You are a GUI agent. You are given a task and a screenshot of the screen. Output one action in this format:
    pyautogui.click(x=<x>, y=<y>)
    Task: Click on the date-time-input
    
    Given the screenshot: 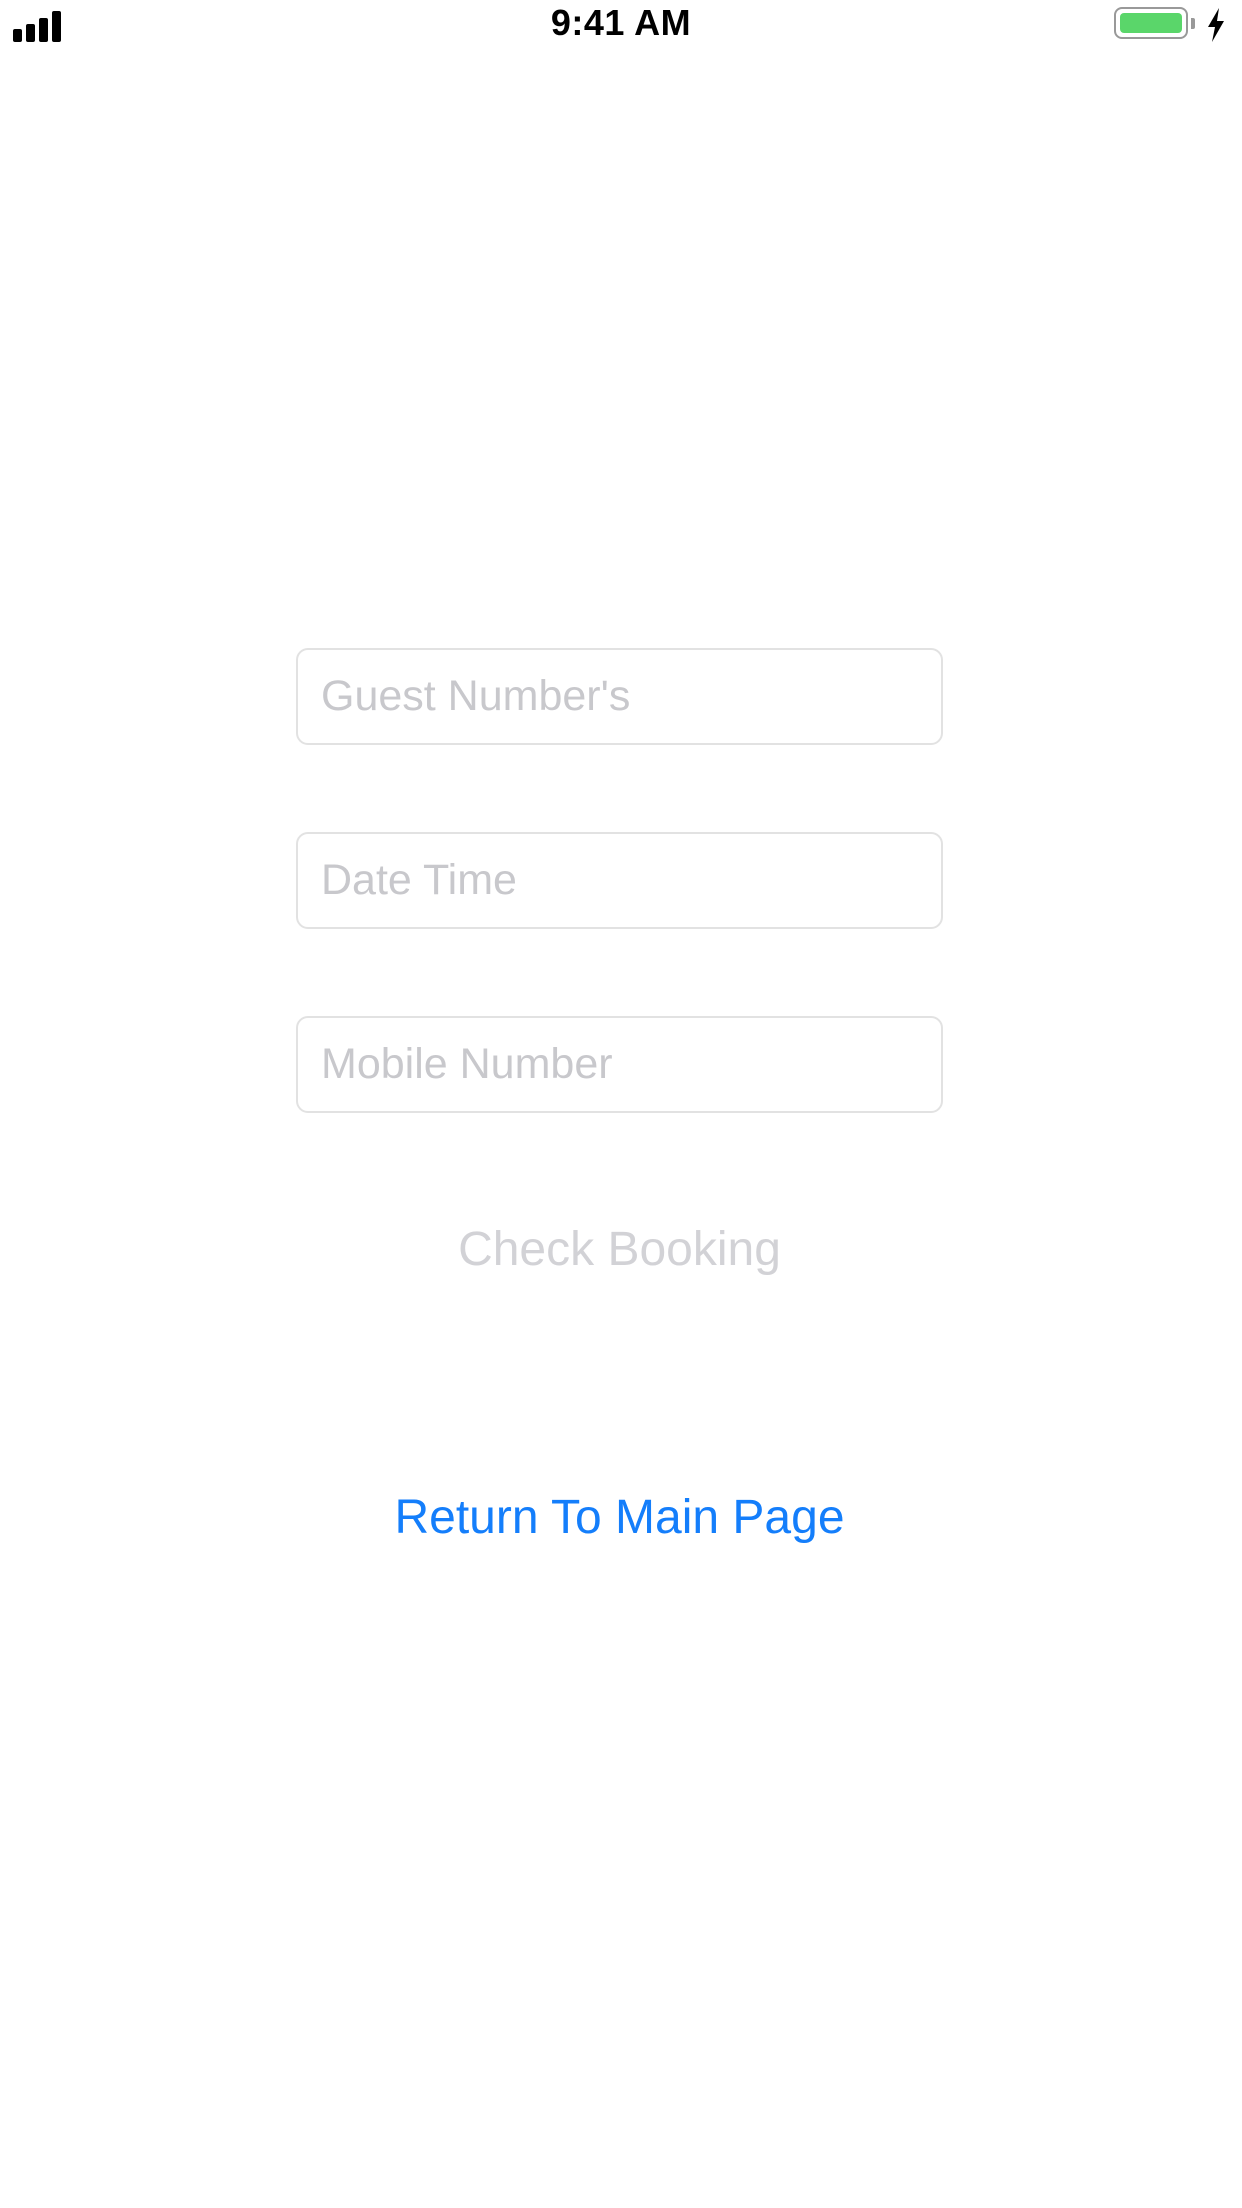 What is the action you would take?
    pyautogui.click(x=619, y=880)
    